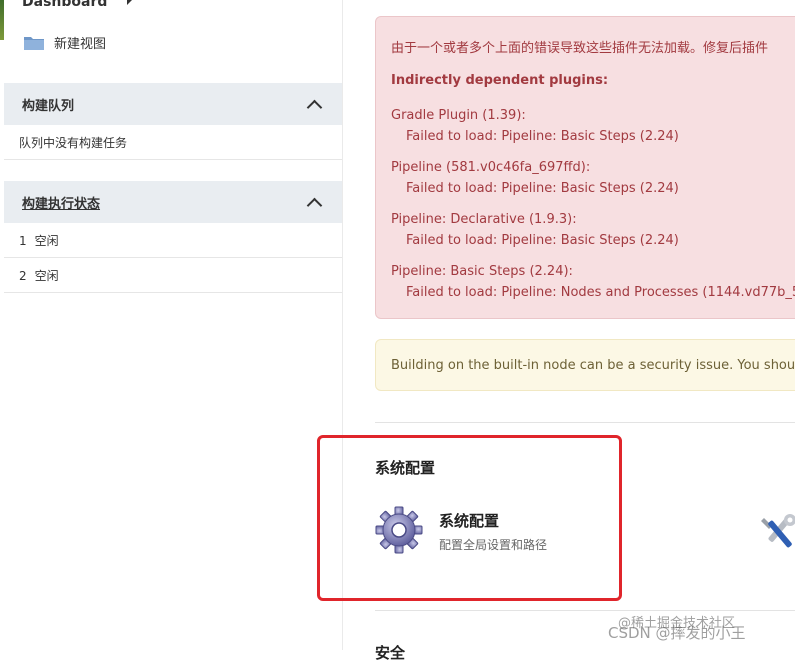  Describe the element at coordinates (390, 653) in the screenshot. I see `security-section-title: 安全` at that location.